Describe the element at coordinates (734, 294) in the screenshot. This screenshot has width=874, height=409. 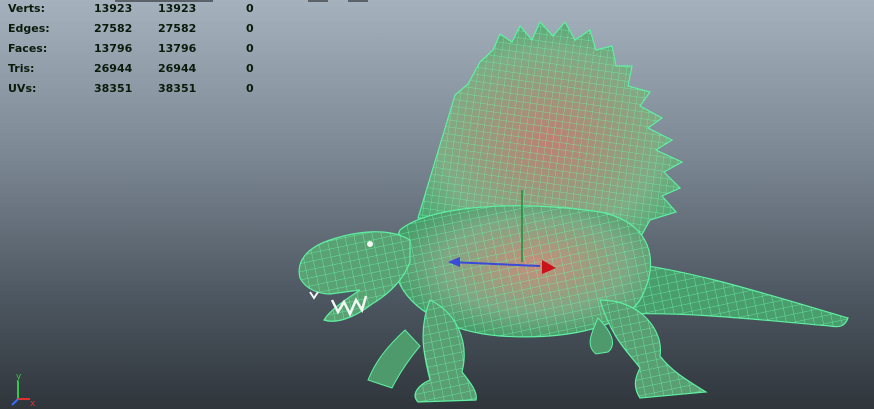
I see `dinosaur-tail` at that location.